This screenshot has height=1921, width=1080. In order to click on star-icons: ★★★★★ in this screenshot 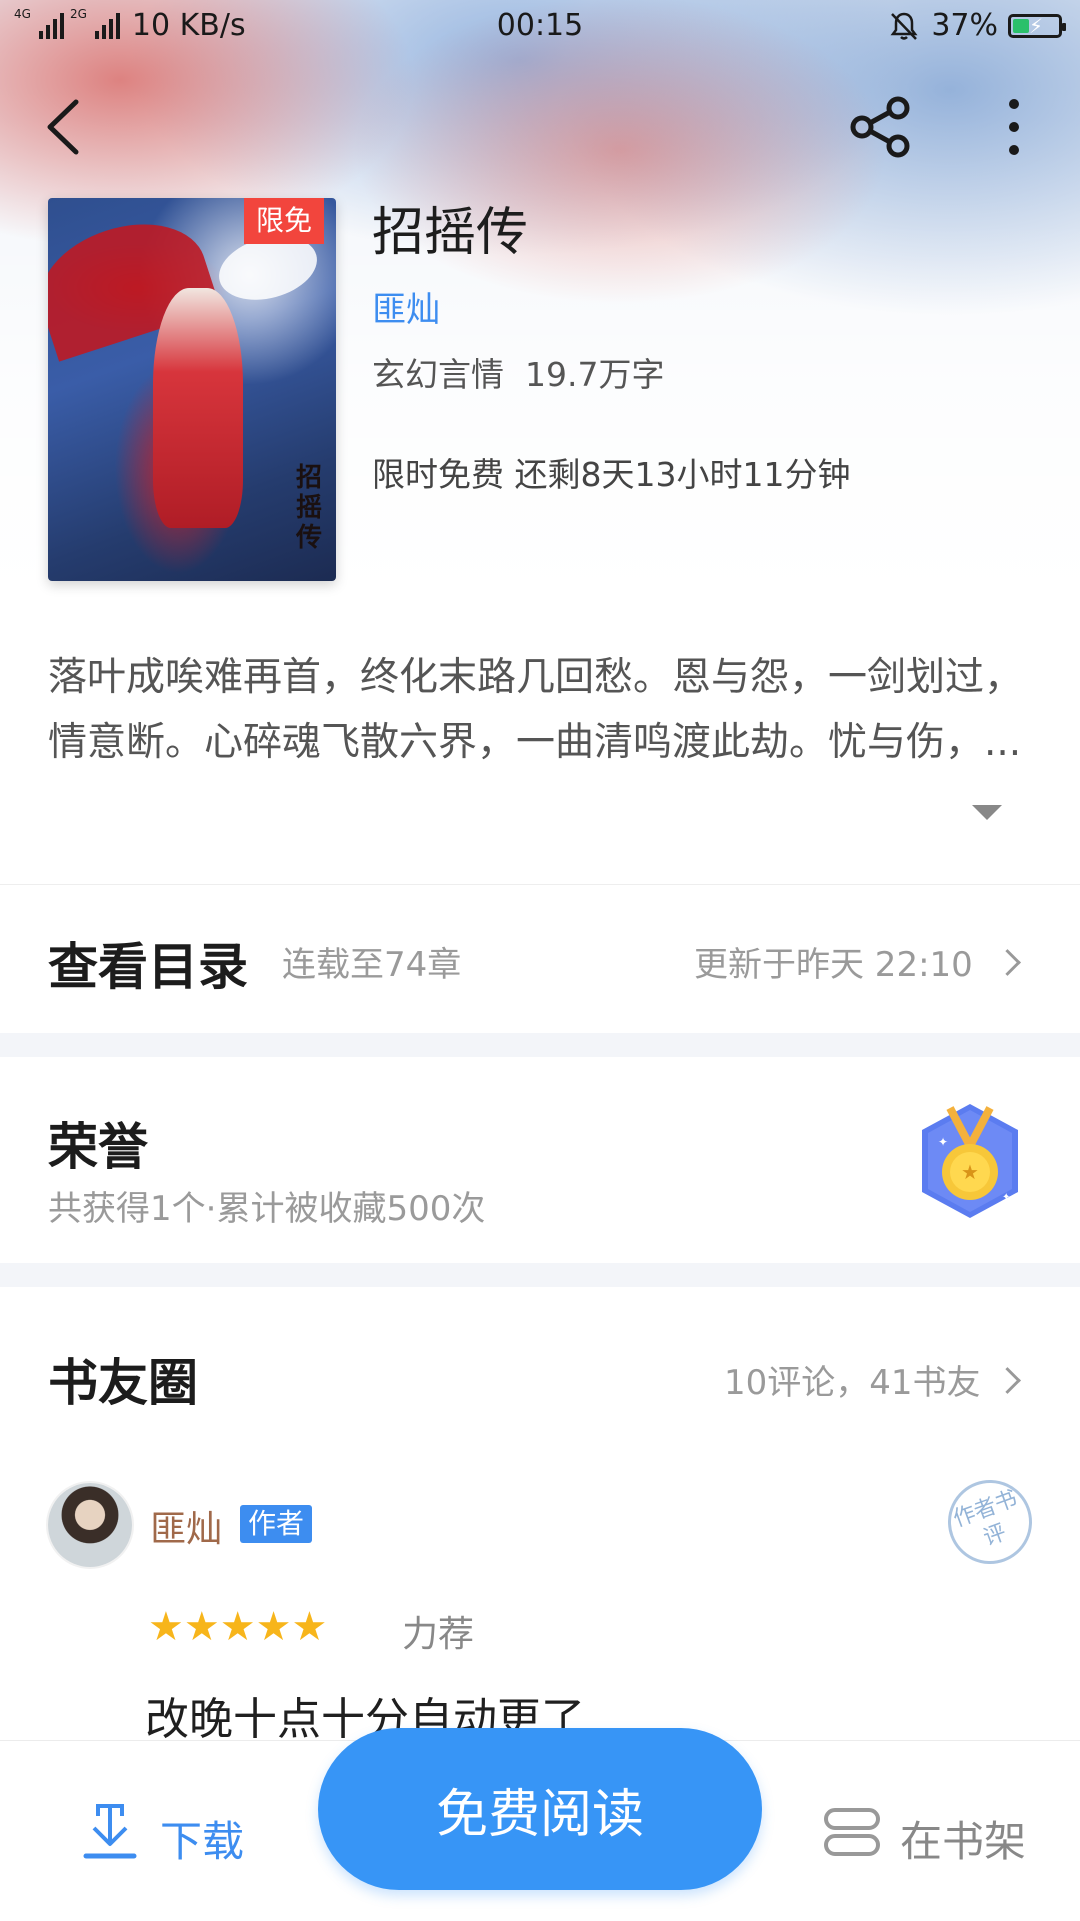, I will do `click(238, 1627)`.